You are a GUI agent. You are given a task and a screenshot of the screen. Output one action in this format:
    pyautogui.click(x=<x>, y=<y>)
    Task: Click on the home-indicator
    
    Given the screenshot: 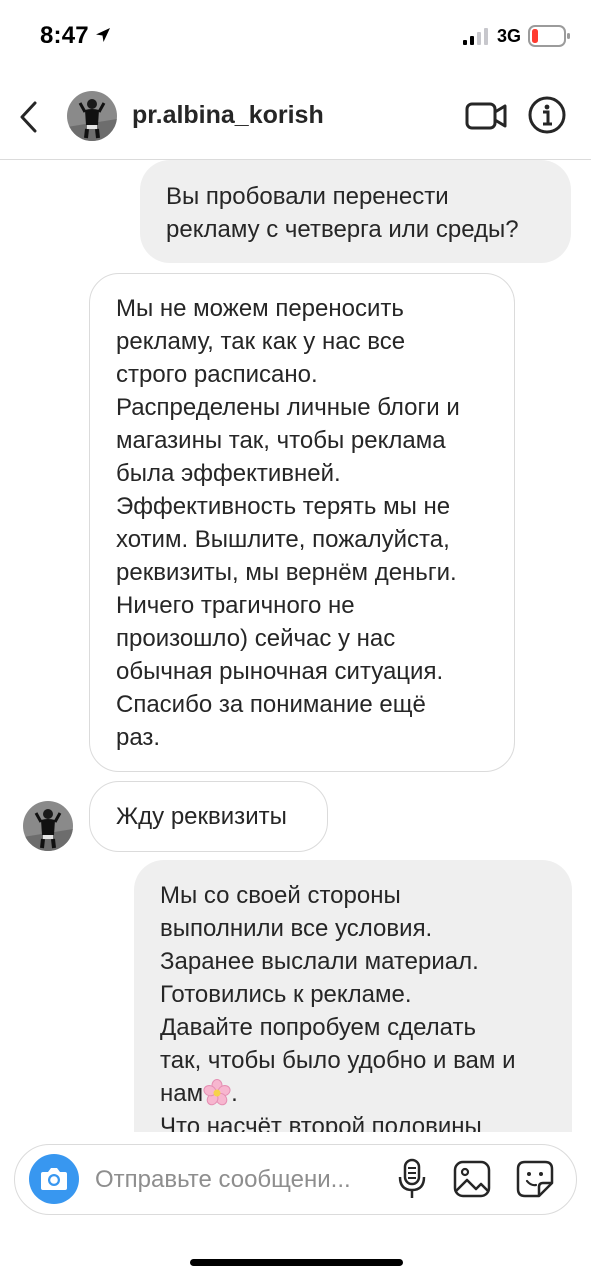 What is the action you would take?
    pyautogui.click(x=296, y=1262)
    